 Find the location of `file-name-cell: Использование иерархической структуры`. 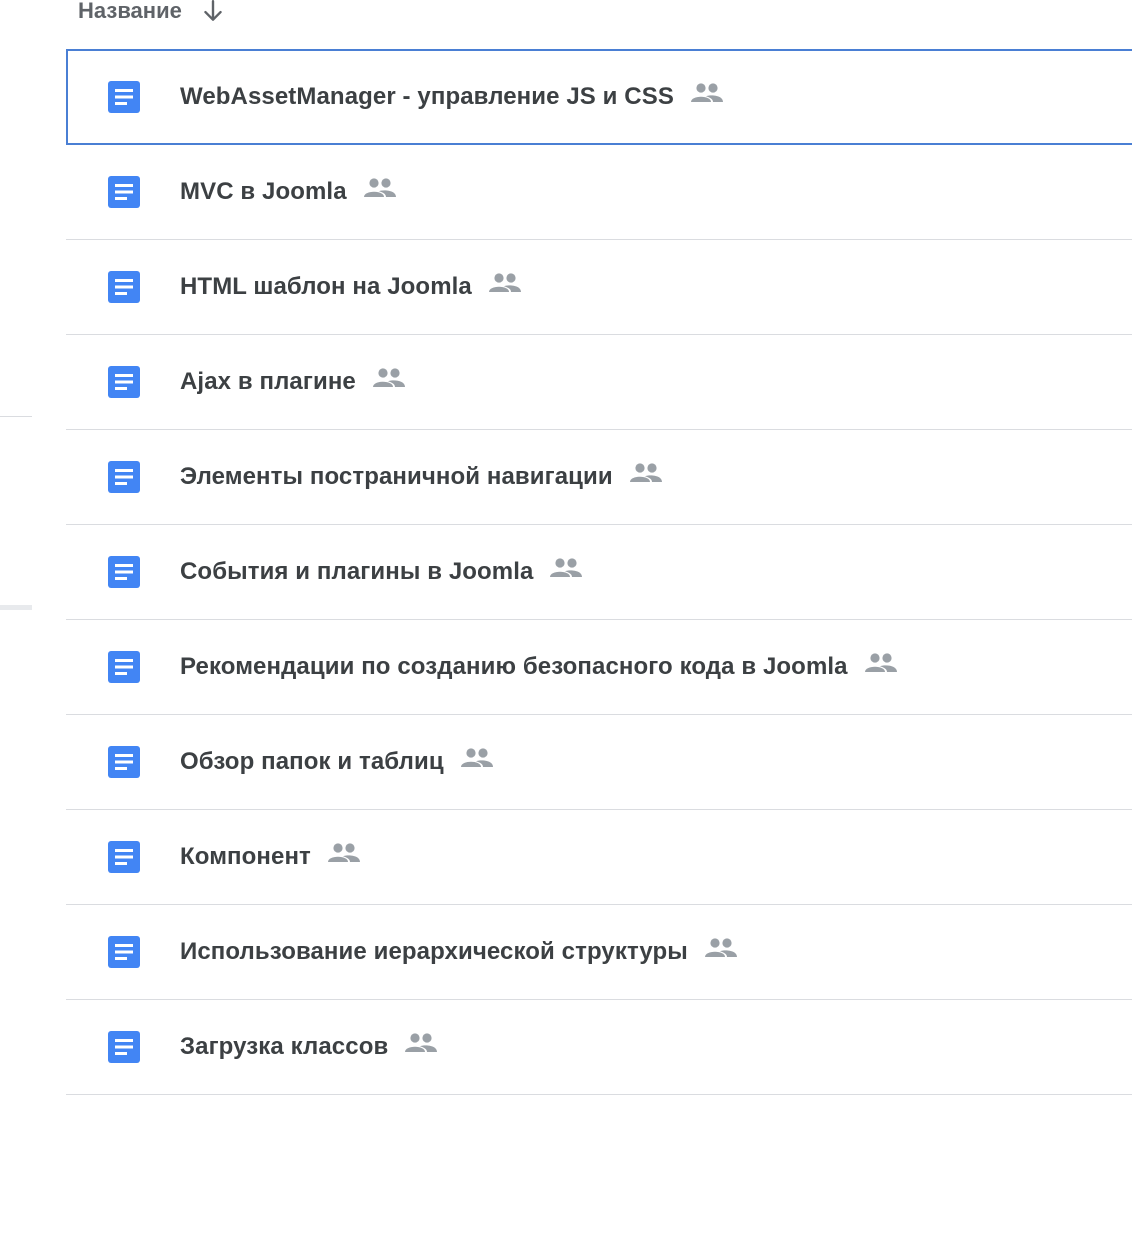

file-name-cell: Использование иерархической структуры is located at coordinates (459, 952).